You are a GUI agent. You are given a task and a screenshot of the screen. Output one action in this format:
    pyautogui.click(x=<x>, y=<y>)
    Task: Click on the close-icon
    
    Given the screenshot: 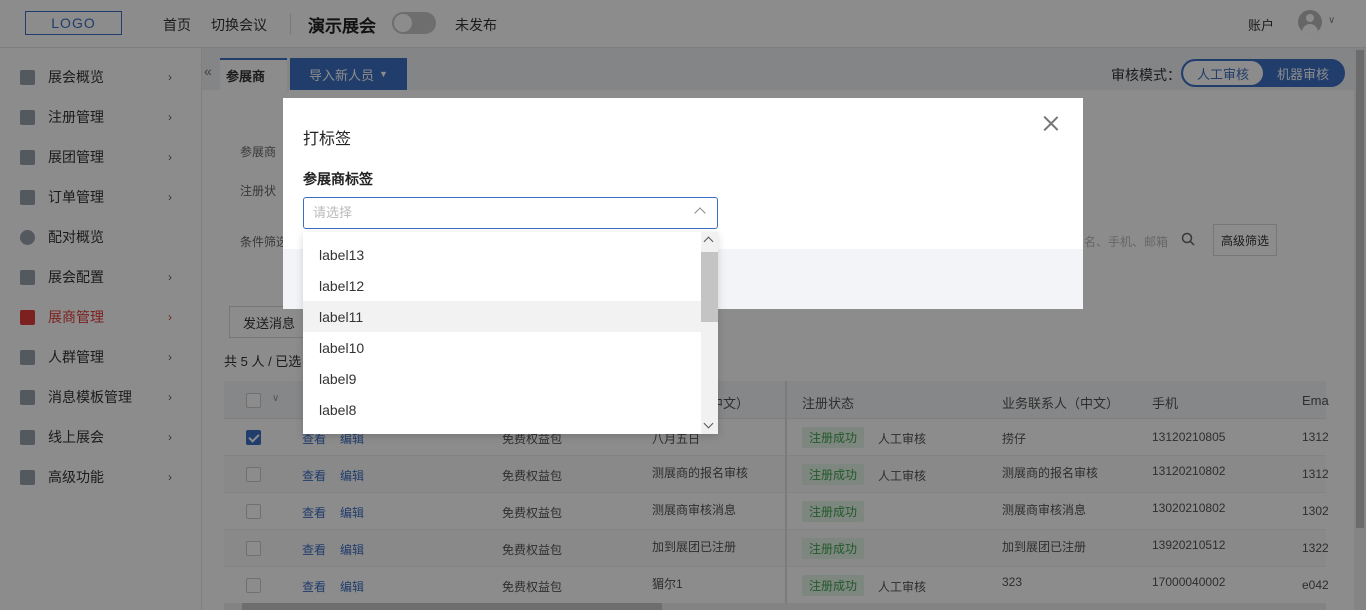 What is the action you would take?
    pyautogui.click(x=1051, y=123)
    